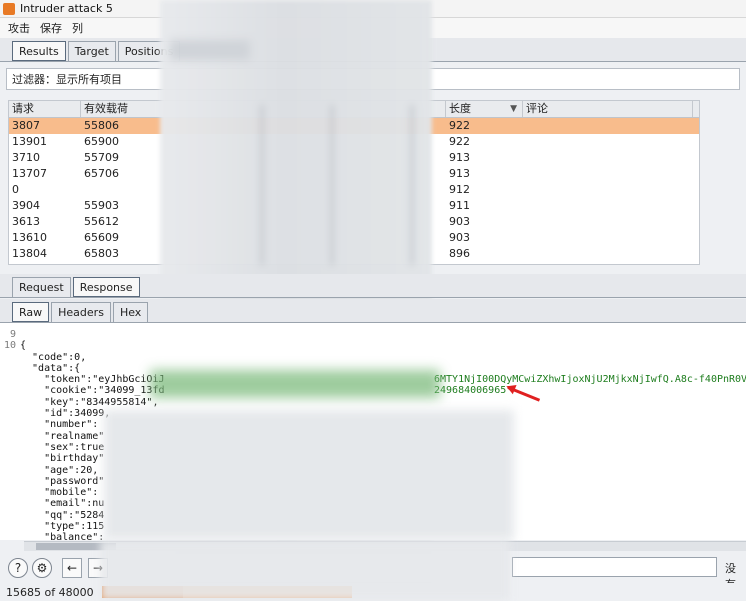  What do you see at coordinates (295, 384) in the screenshot?
I see `blurred-token-region` at bounding box center [295, 384].